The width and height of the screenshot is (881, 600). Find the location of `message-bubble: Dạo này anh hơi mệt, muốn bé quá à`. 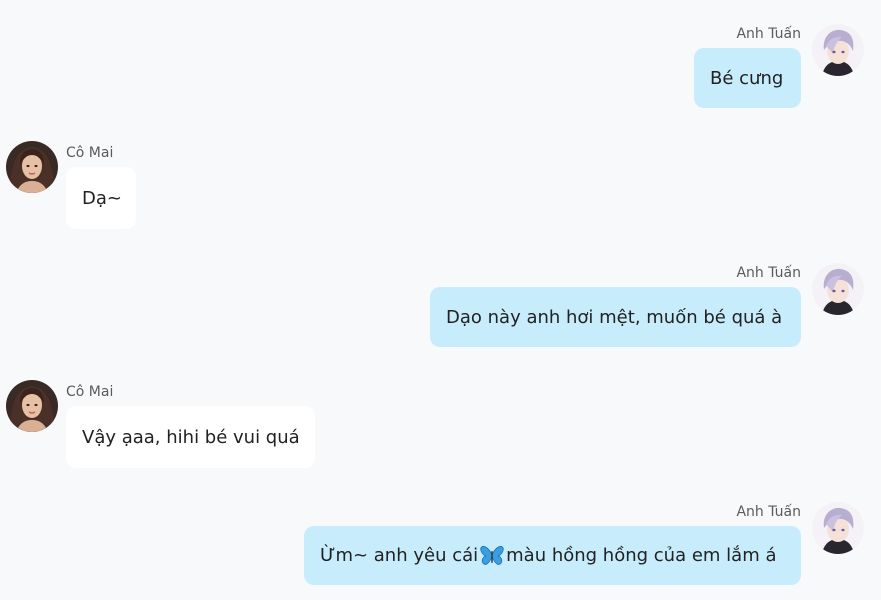

message-bubble: Dạo này anh hơi mệt, muốn bé quá à is located at coordinates (615, 317).